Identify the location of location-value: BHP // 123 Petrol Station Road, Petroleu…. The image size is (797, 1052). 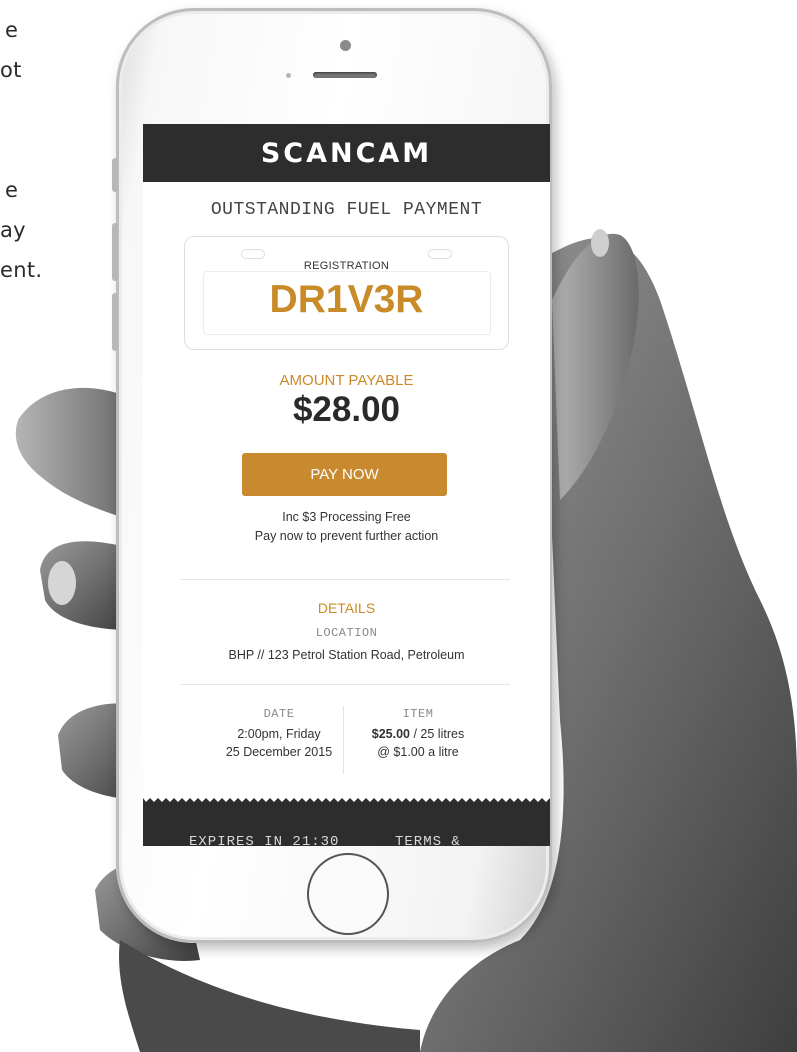
(346, 655).